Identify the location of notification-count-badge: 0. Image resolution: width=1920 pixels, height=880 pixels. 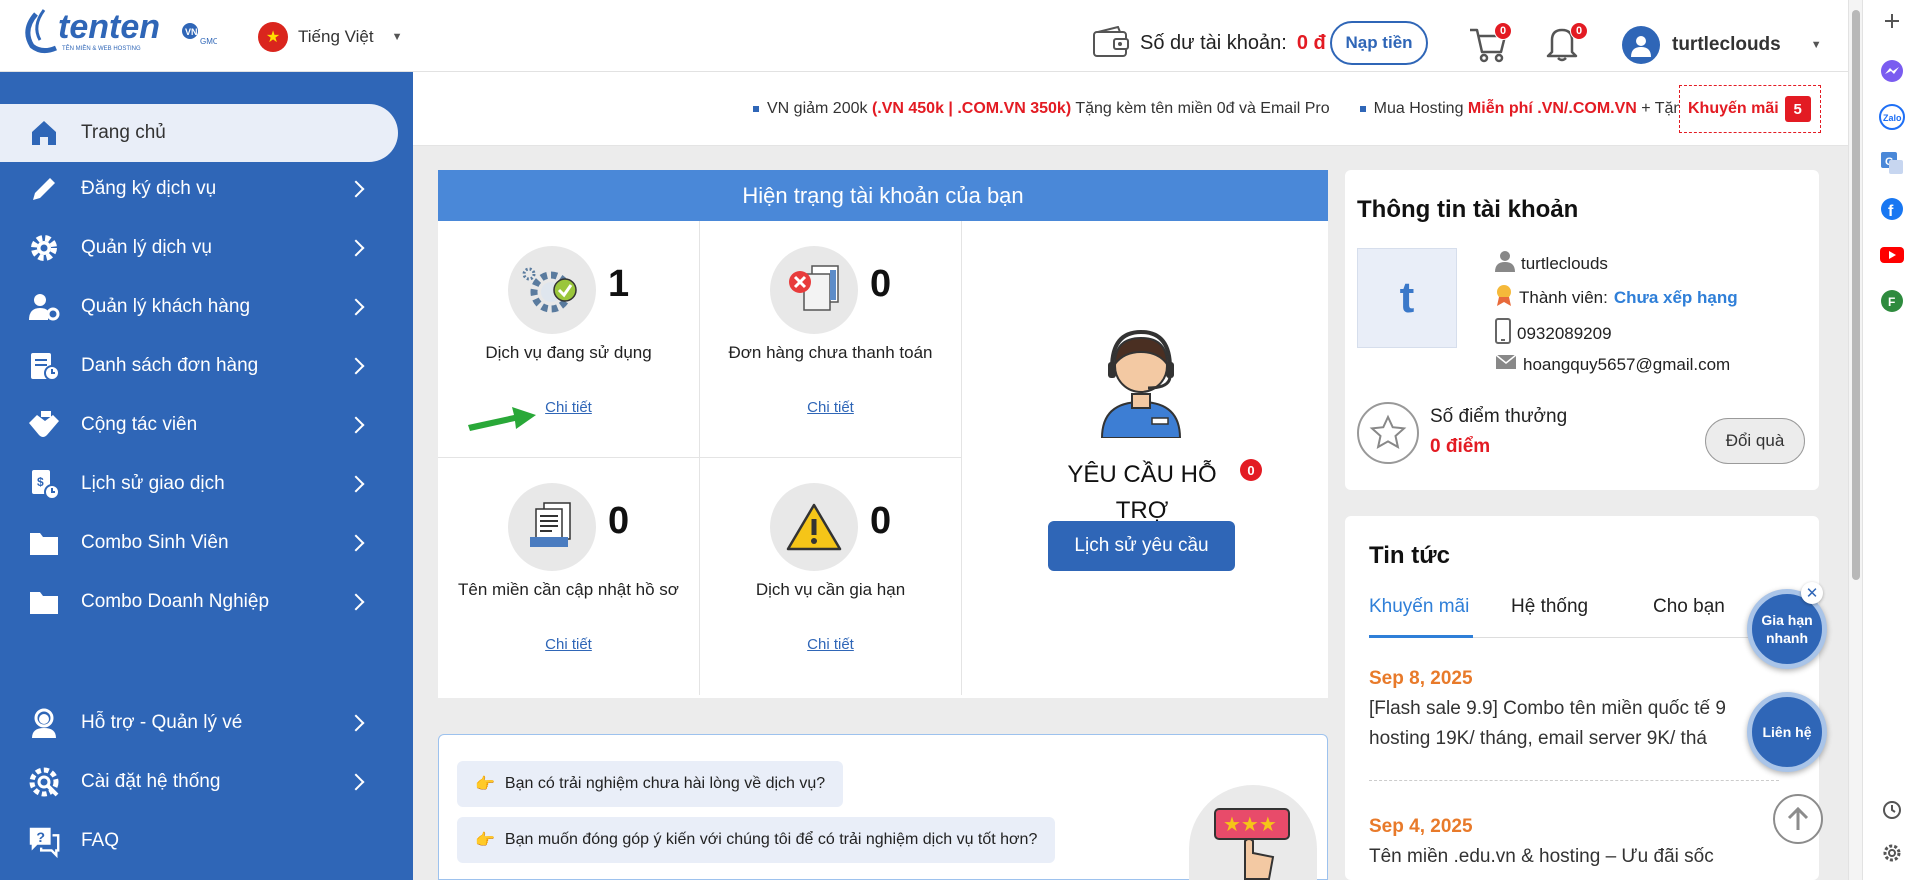
(1579, 31).